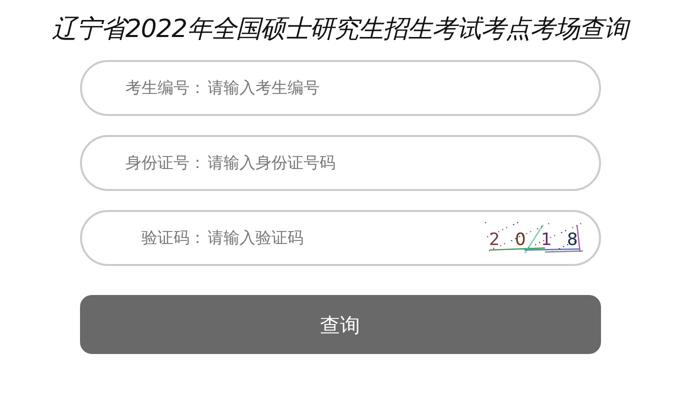 This screenshot has height=414, width=680. I want to click on field-label: 身份证号：, so click(165, 163).